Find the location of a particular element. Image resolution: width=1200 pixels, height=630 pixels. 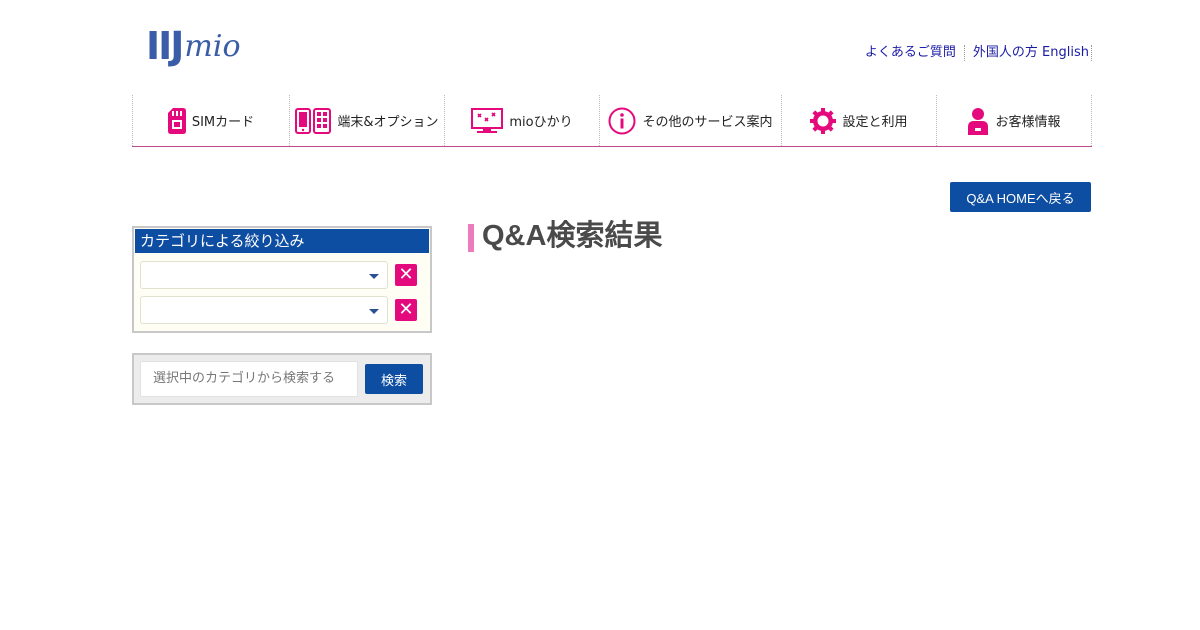

nav-item-mio-hikari: mioひかり is located at coordinates (521, 120).